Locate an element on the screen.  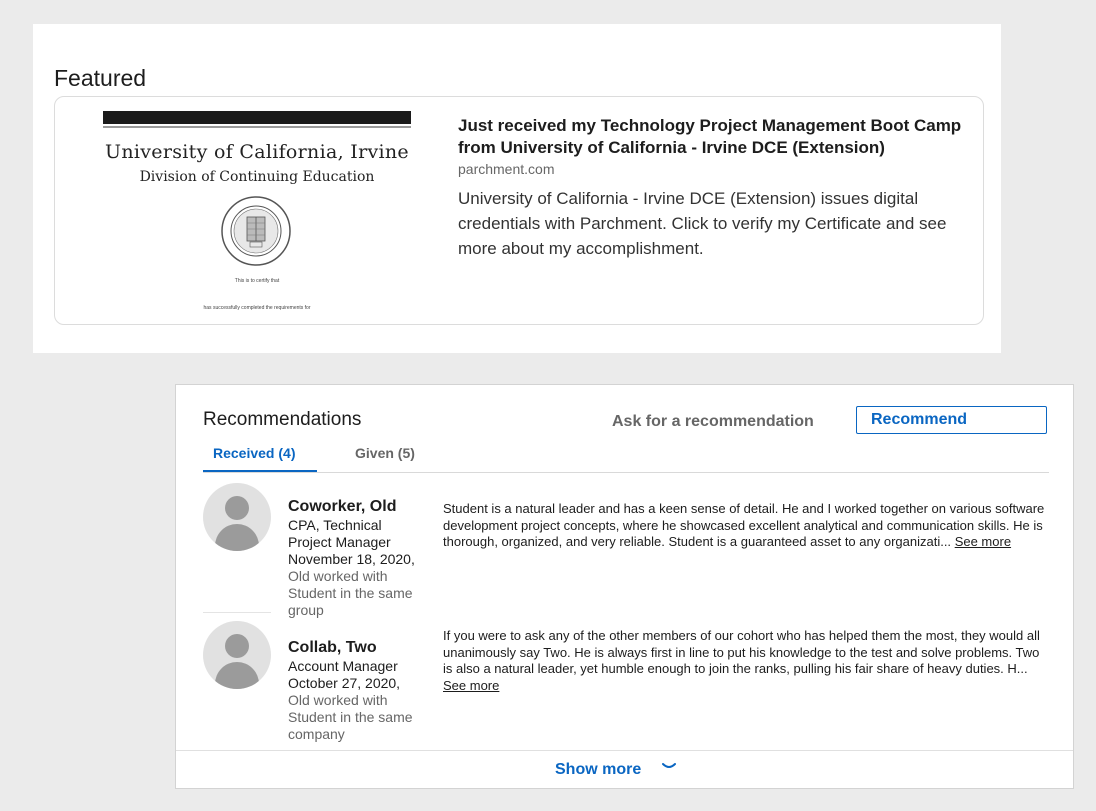
show-more-button: Show more is located at coordinates (624, 769).